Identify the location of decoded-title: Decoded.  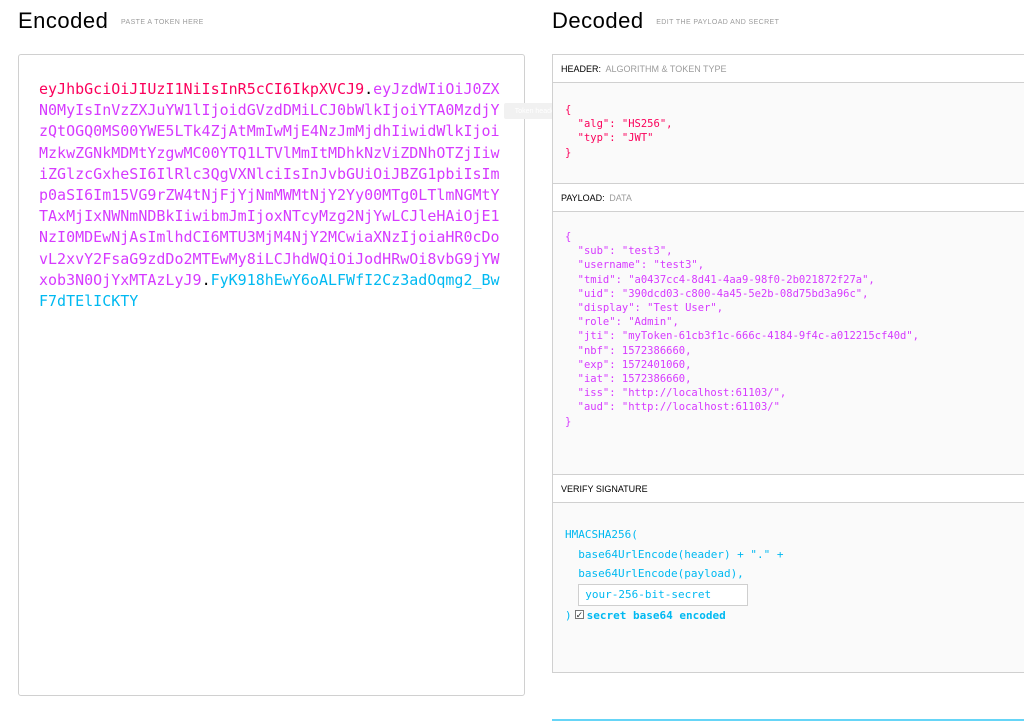
(598, 20).